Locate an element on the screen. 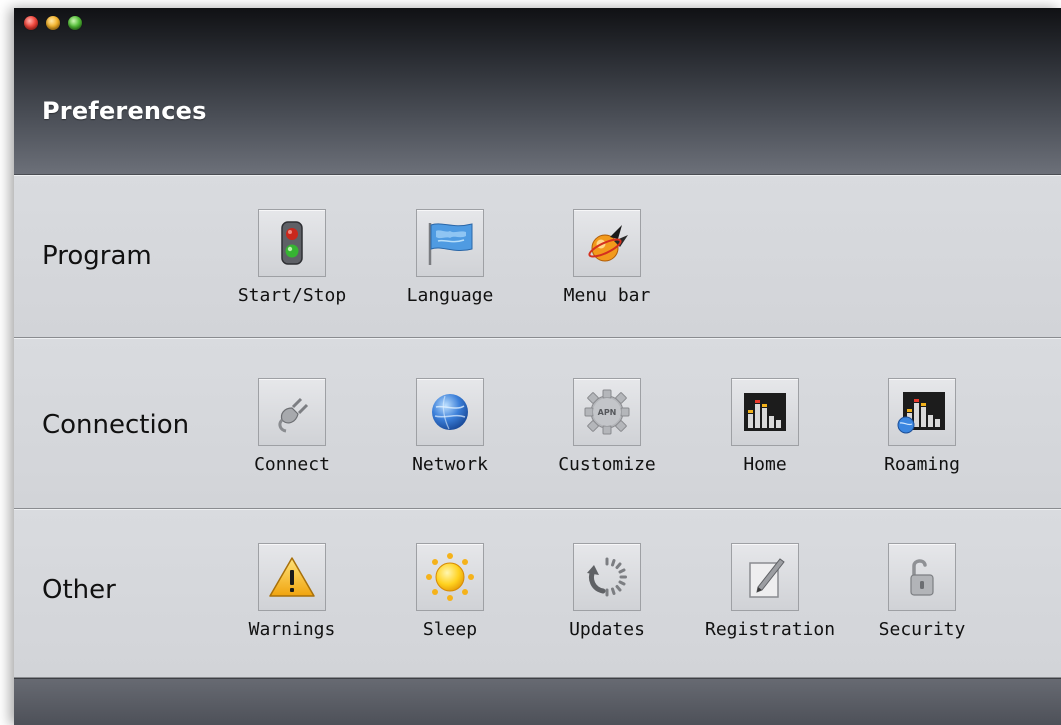  registration-icon-box is located at coordinates (765, 577).